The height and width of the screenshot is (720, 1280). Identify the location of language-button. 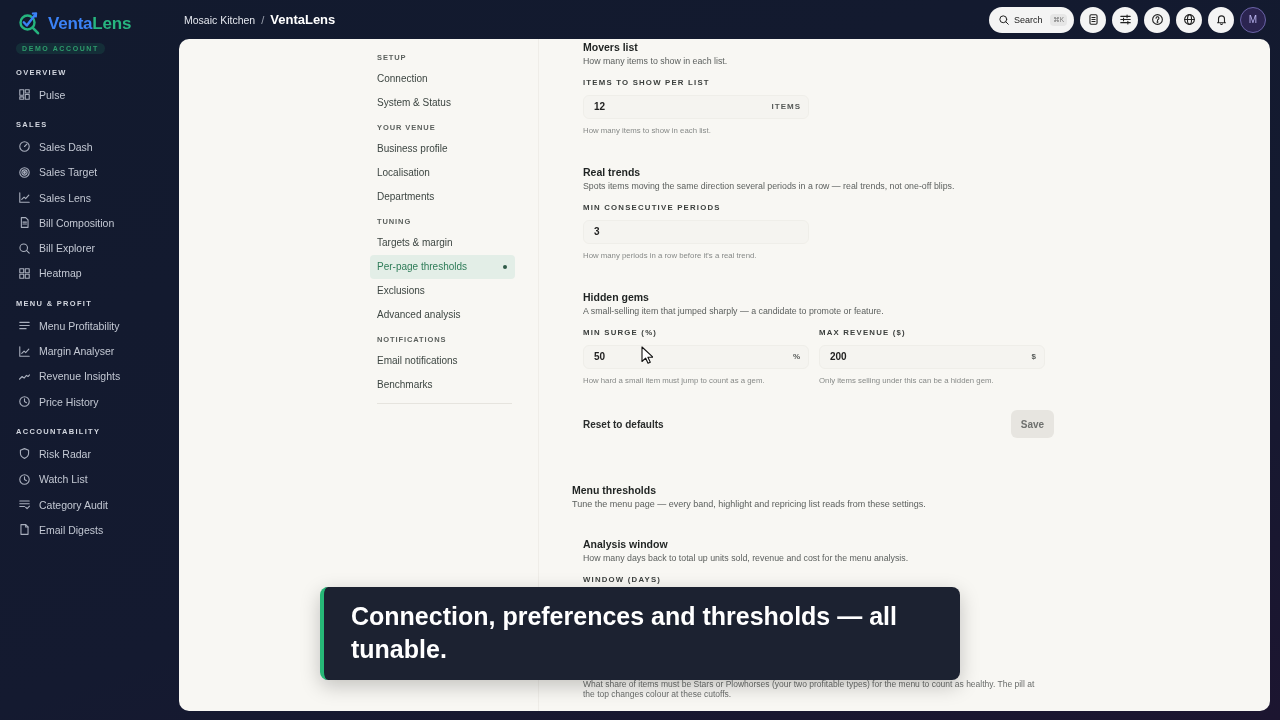
(1189, 19).